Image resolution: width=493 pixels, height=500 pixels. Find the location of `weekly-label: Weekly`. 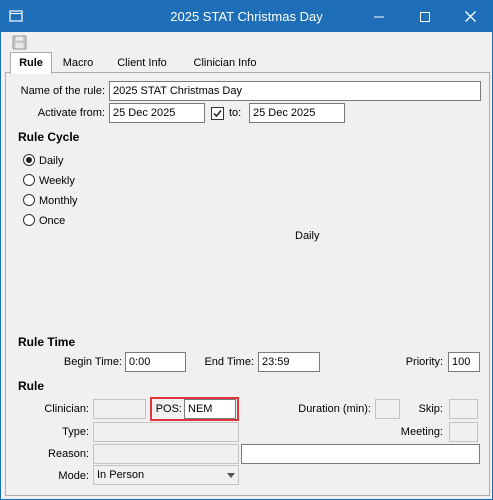

weekly-label: Weekly is located at coordinates (57, 181).